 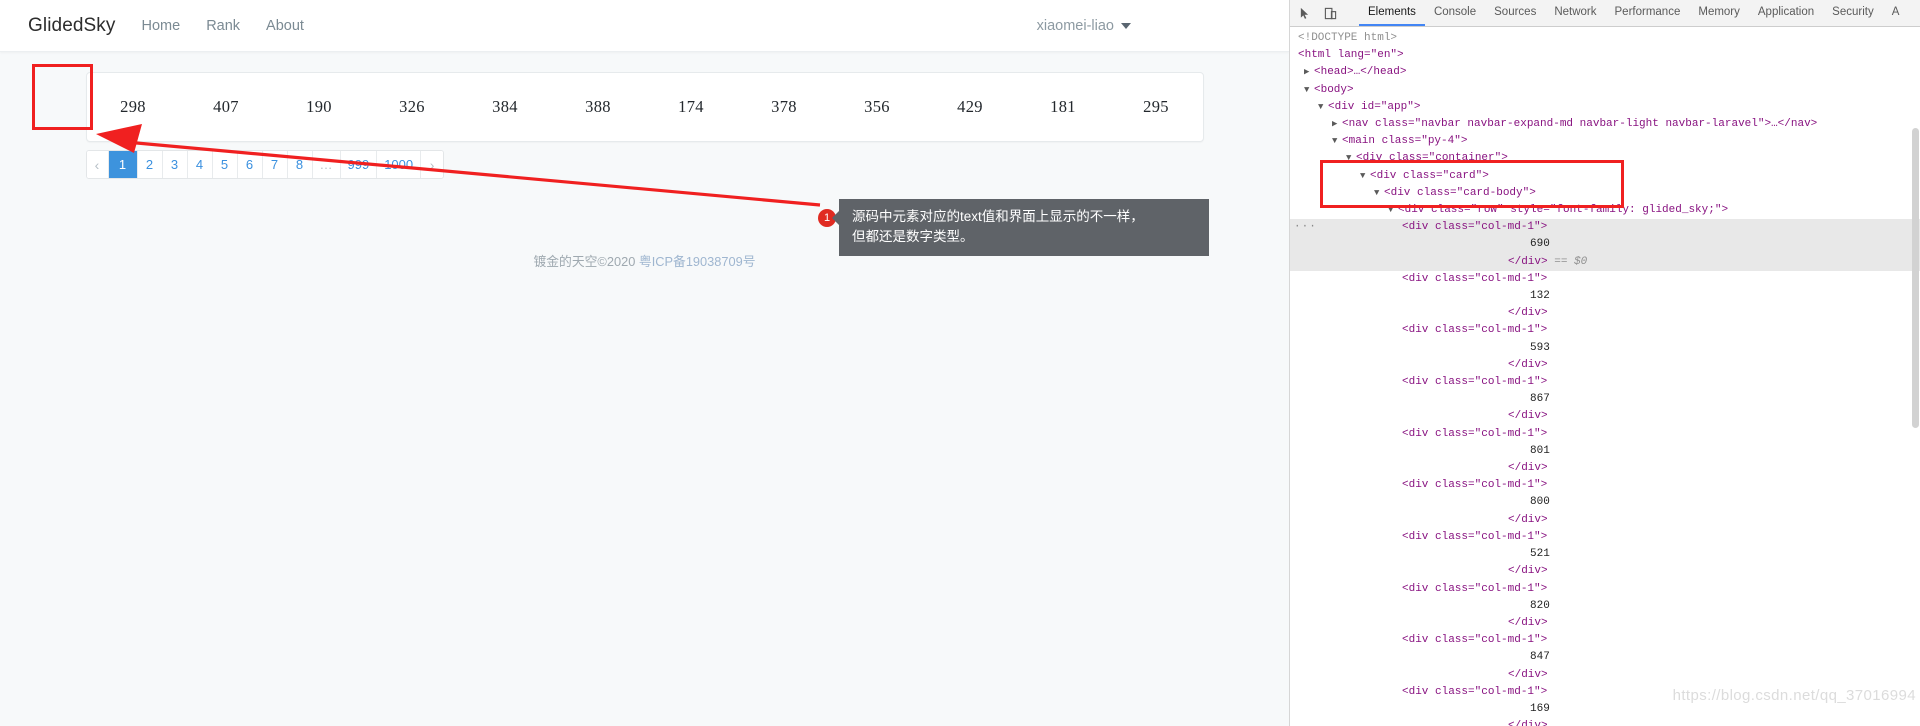 I want to click on dom-node-card: ▼ <div class="card">, so click(x=1605, y=176).